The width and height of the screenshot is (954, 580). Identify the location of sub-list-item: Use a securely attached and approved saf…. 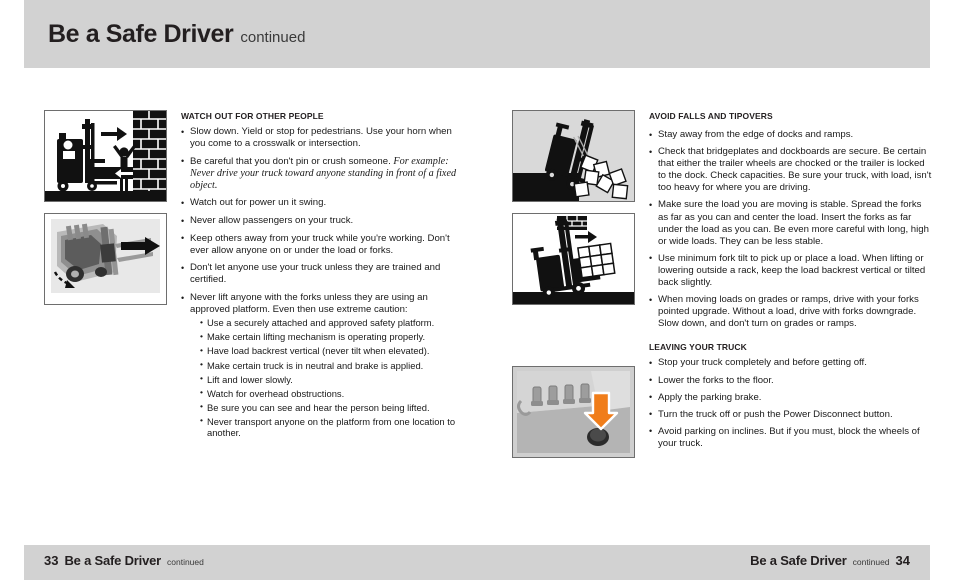
(332, 323).